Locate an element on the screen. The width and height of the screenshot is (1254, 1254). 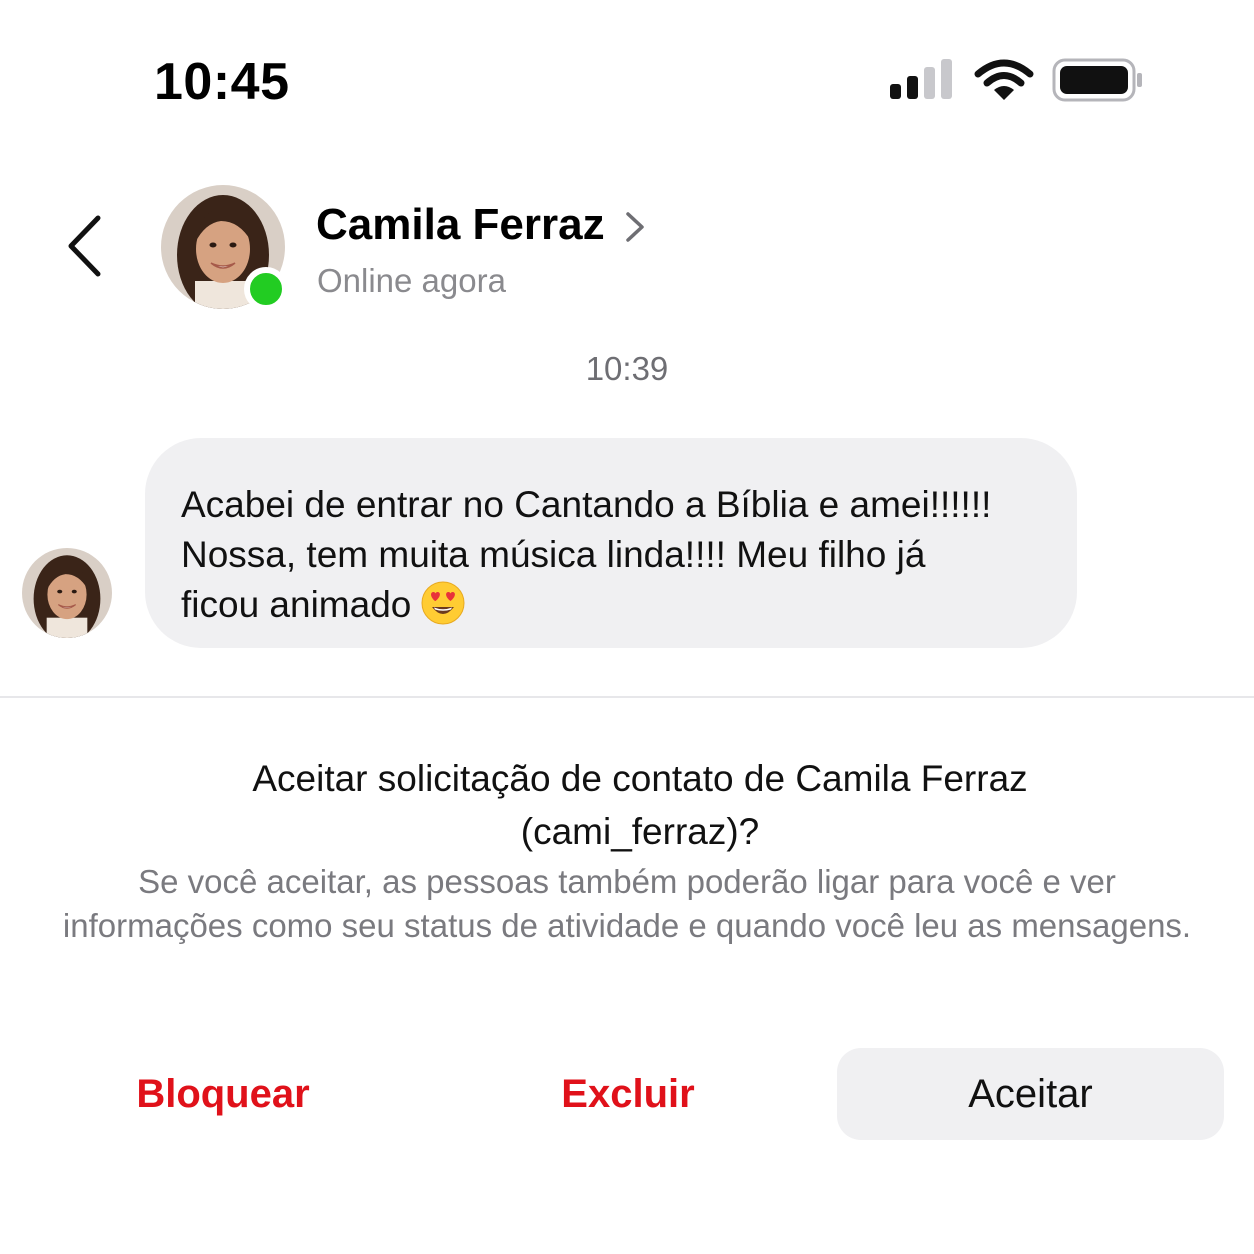
wifi-icon is located at coordinates (1004, 79).